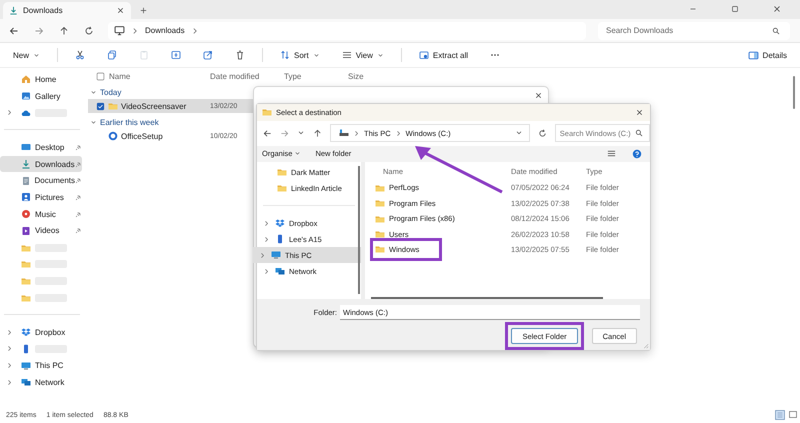 The width and height of the screenshot is (800, 423). Describe the element at coordinates (27, 55) in the screenshot. I see `new-button: New` at that location.